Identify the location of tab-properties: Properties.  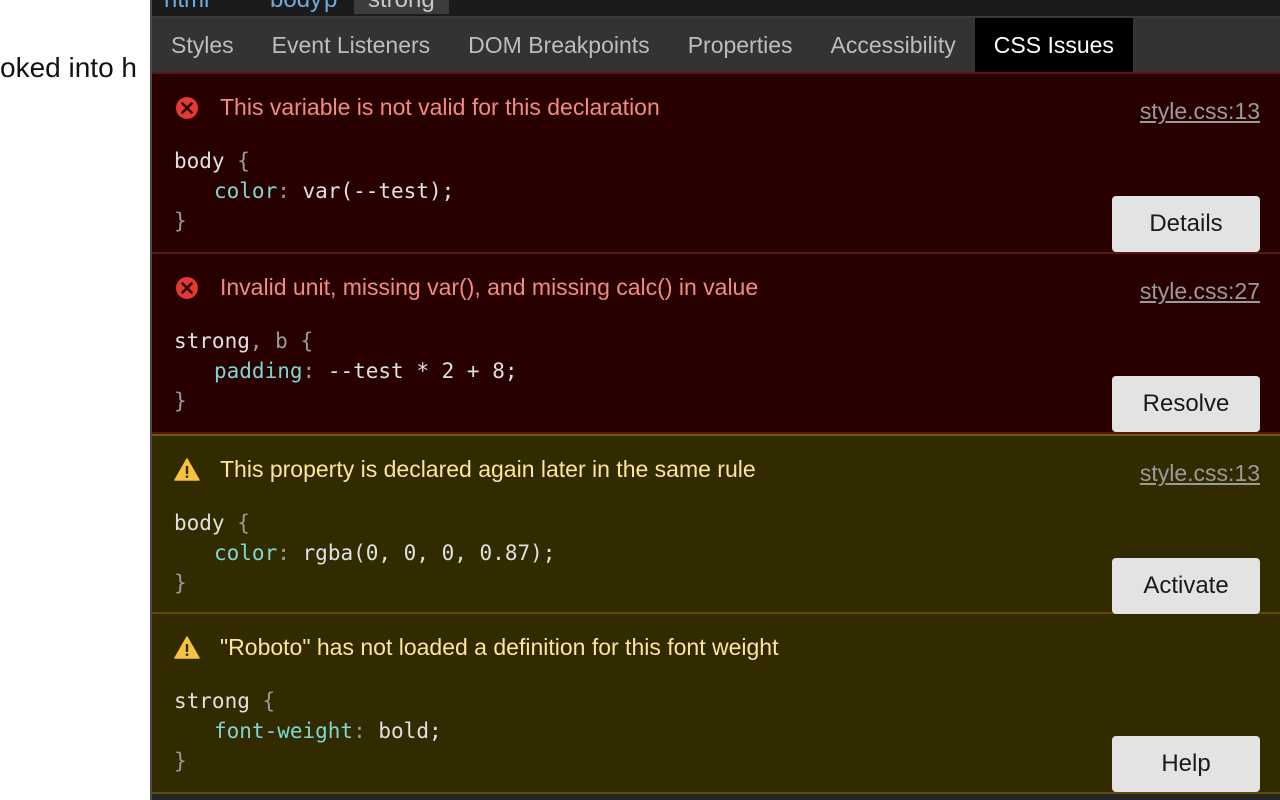
(740, 45).